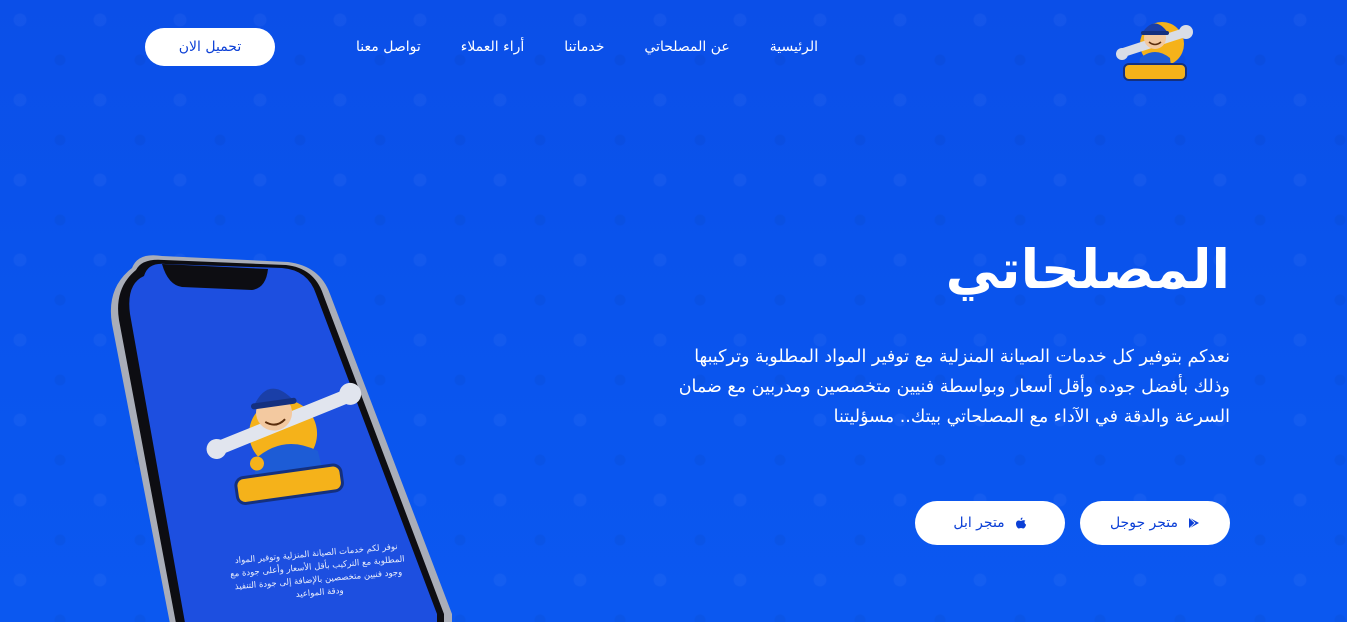 This screenshot has height=622, width=1347. I want to click on nav-link-contact: تواصل معنا, so click(388, 47).